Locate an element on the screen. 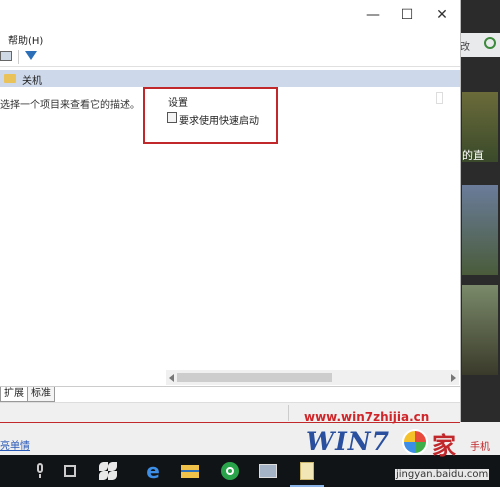 The width and height of the screenshot is (500, 487). menu-help: 帮助(H) is located at coordinates (25, 39).